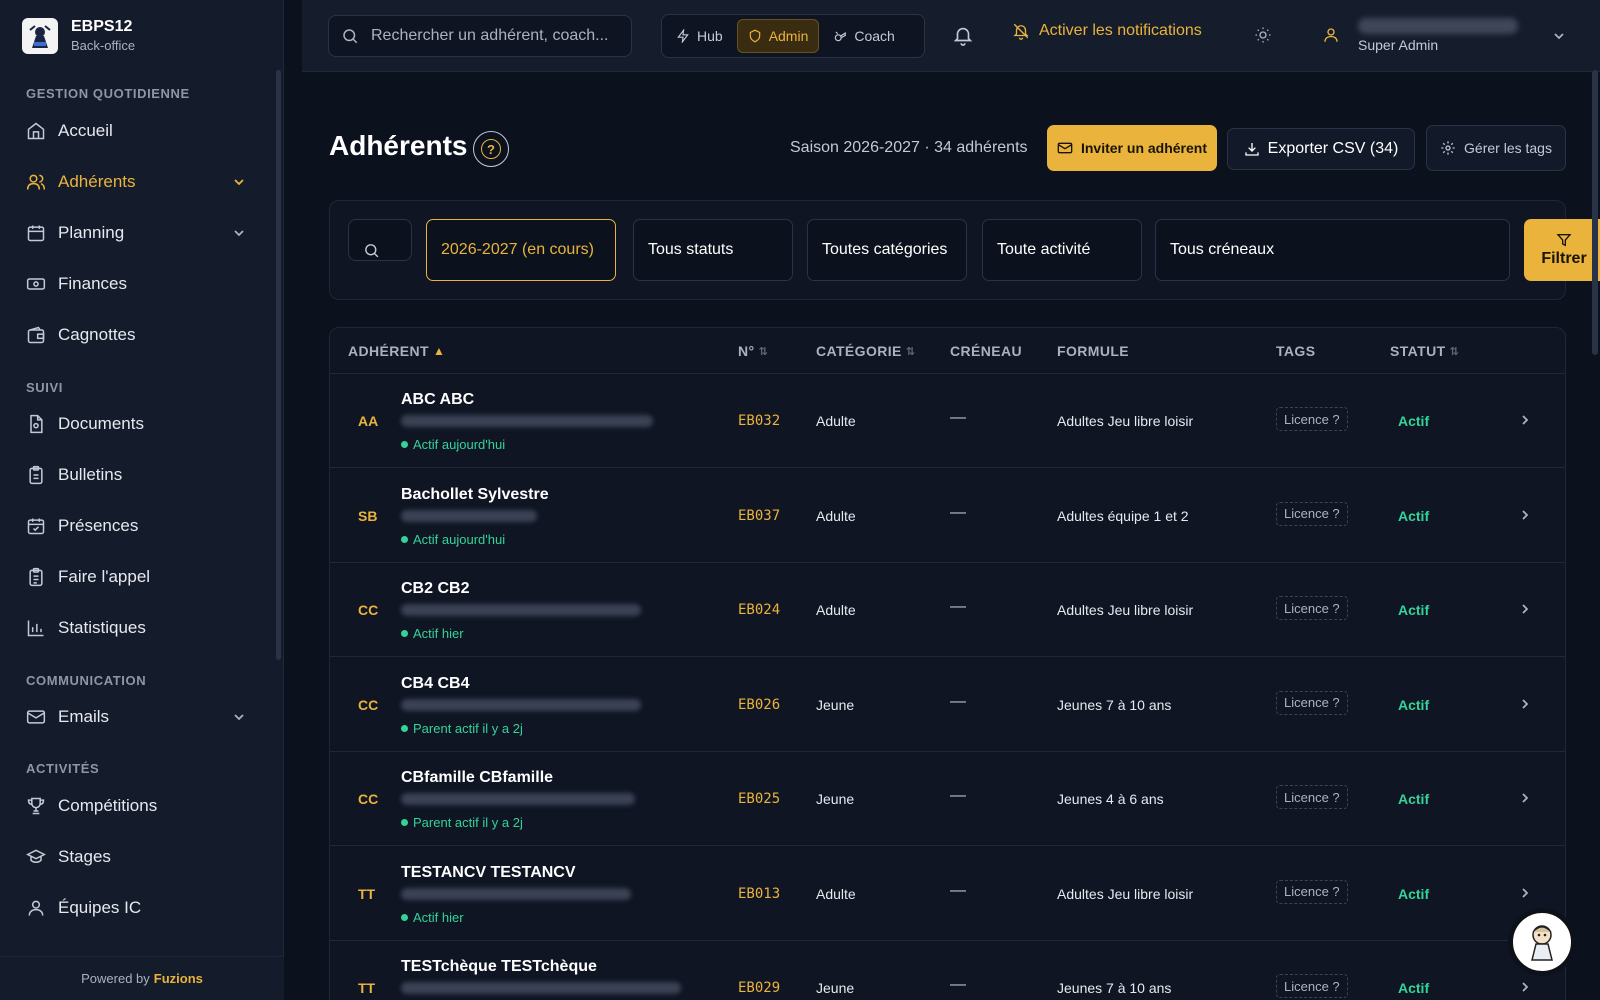 This screenshot has height=1000, width=1600. I want to click on zap-icon, so click(683, 36).